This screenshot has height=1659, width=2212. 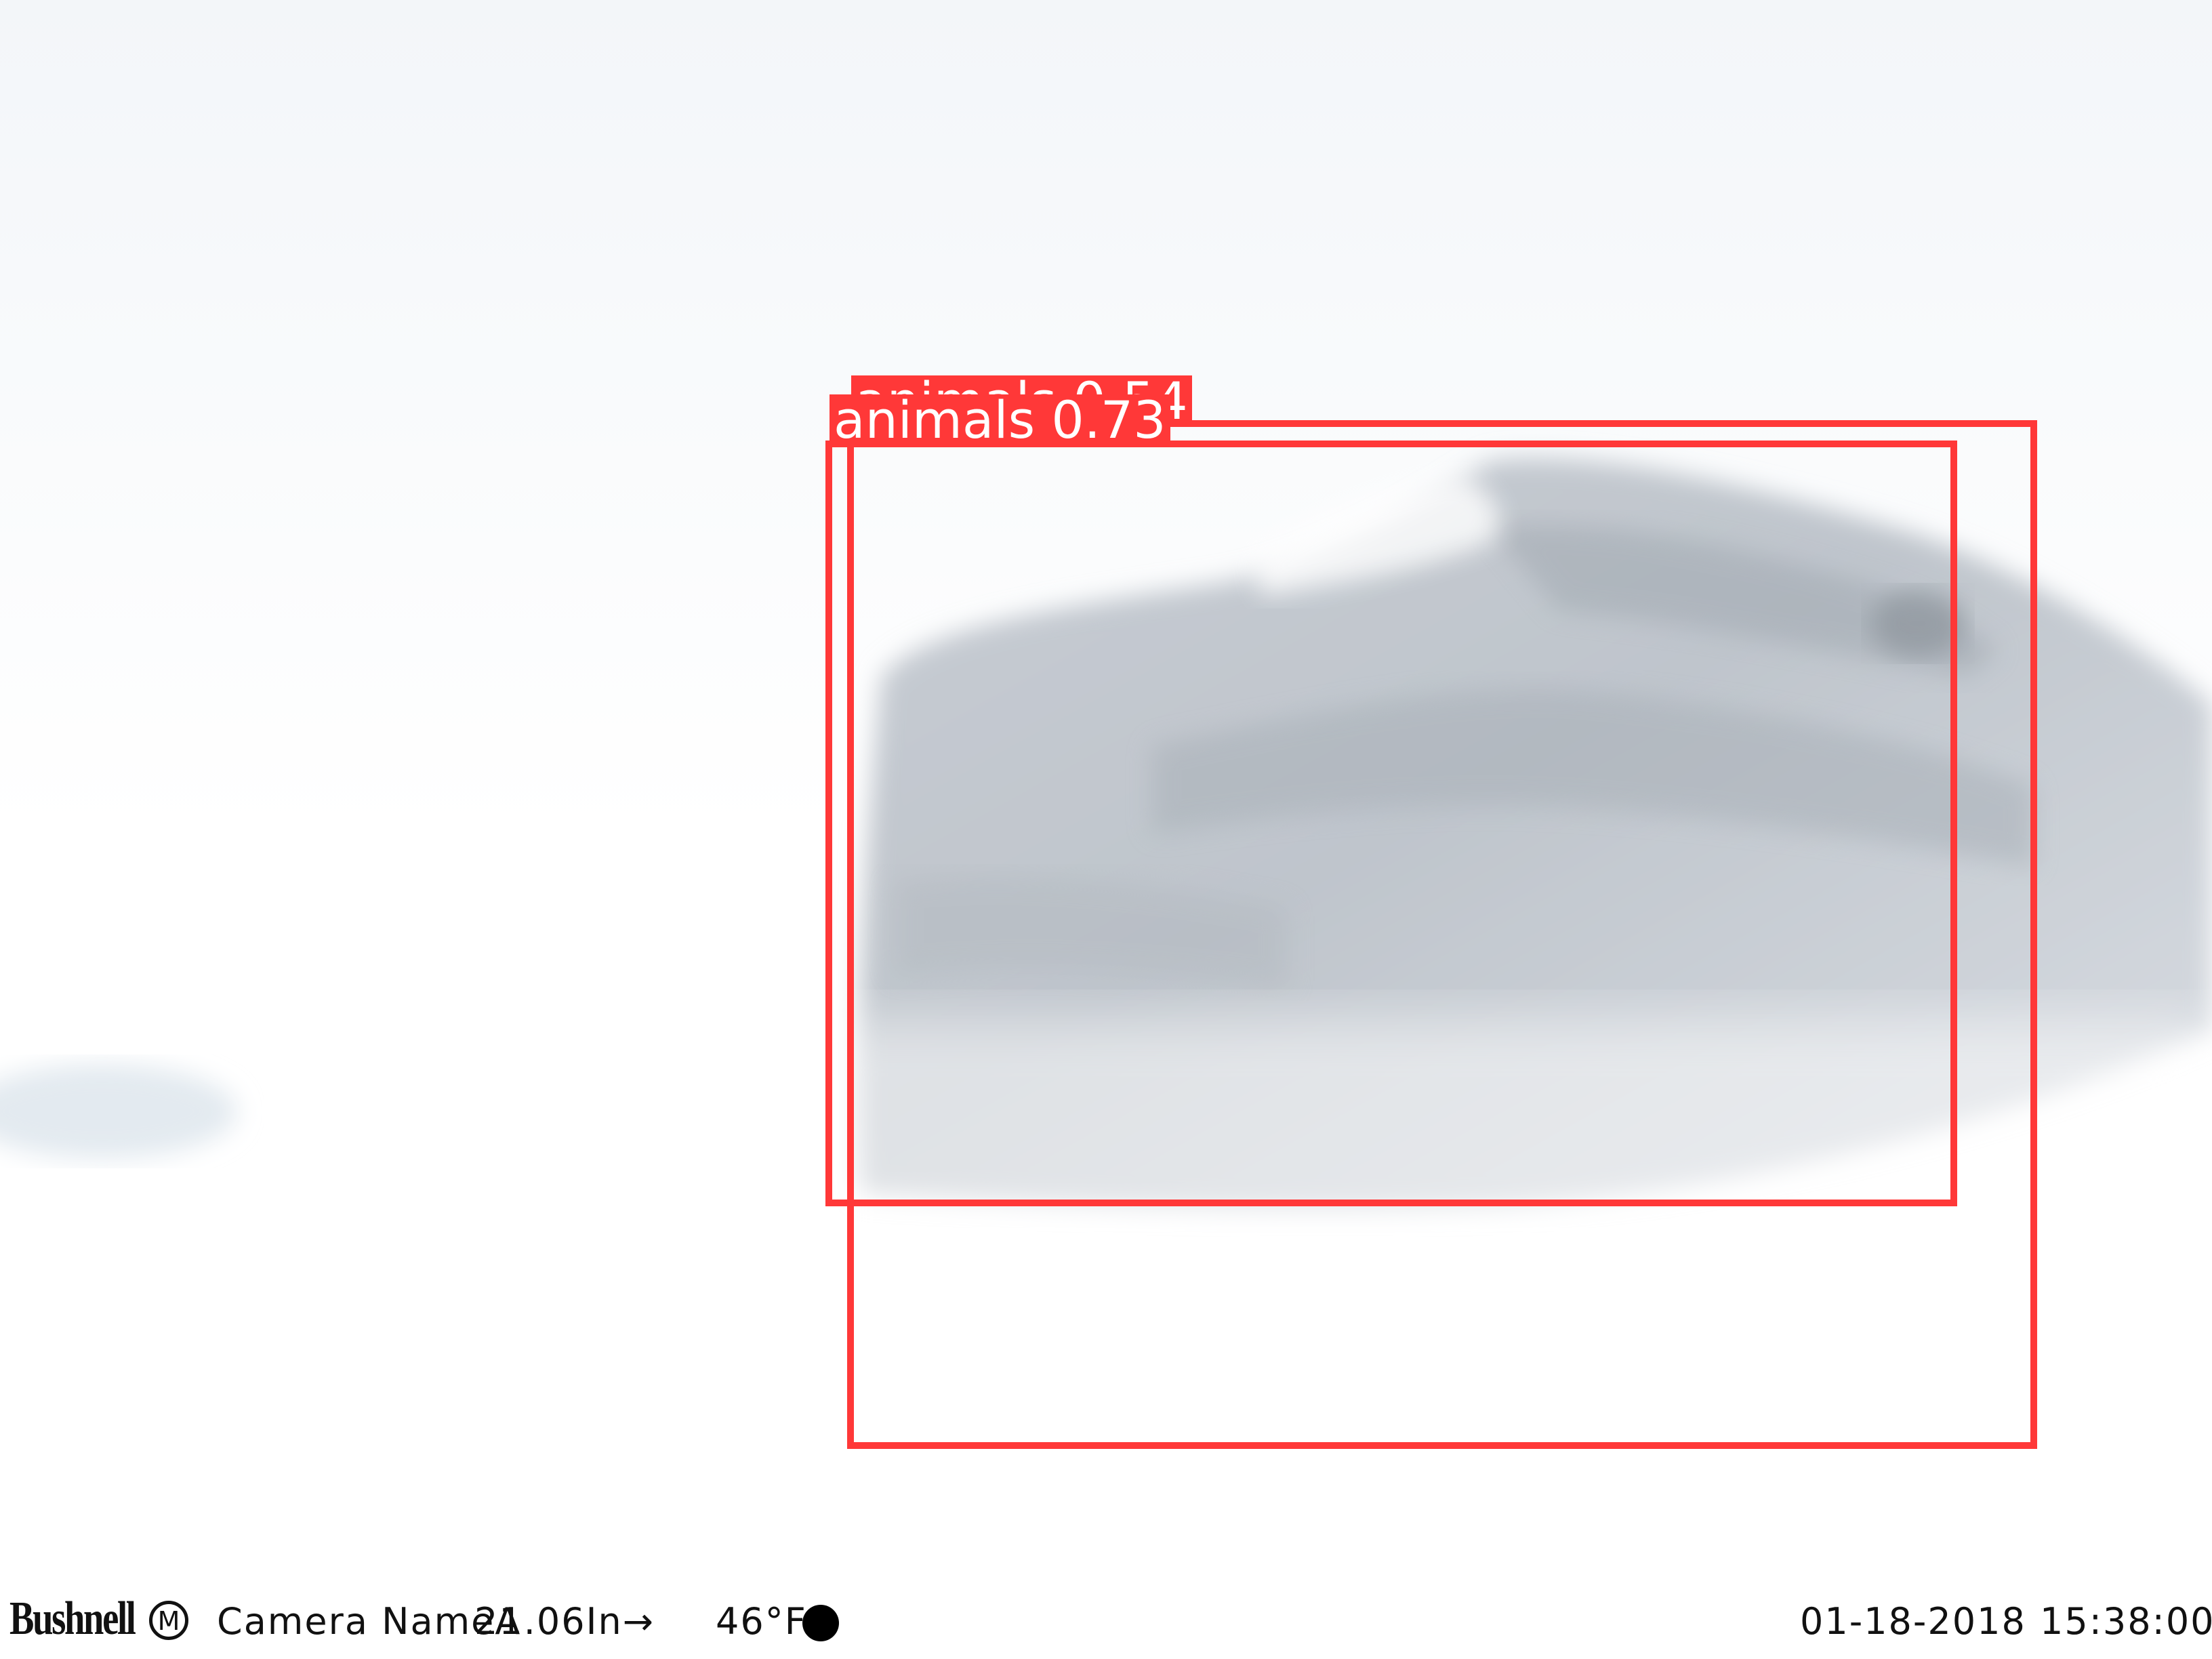 I want to click on time-stamp: 15:38:00, so click(x=2126, y=1622).